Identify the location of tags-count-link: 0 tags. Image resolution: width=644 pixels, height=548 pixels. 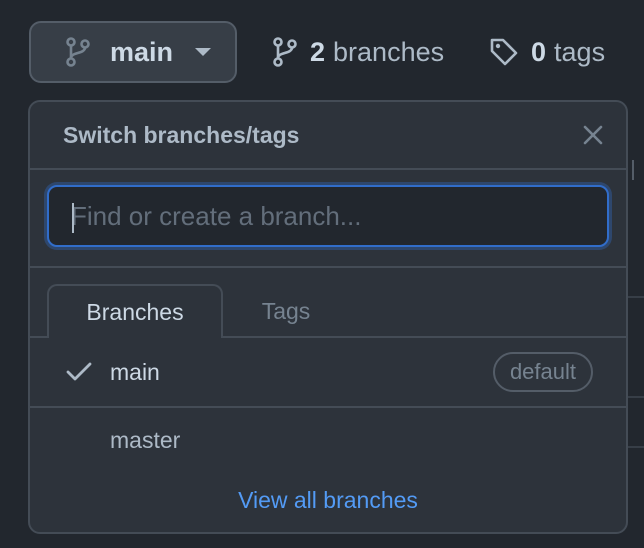
(547, 52).